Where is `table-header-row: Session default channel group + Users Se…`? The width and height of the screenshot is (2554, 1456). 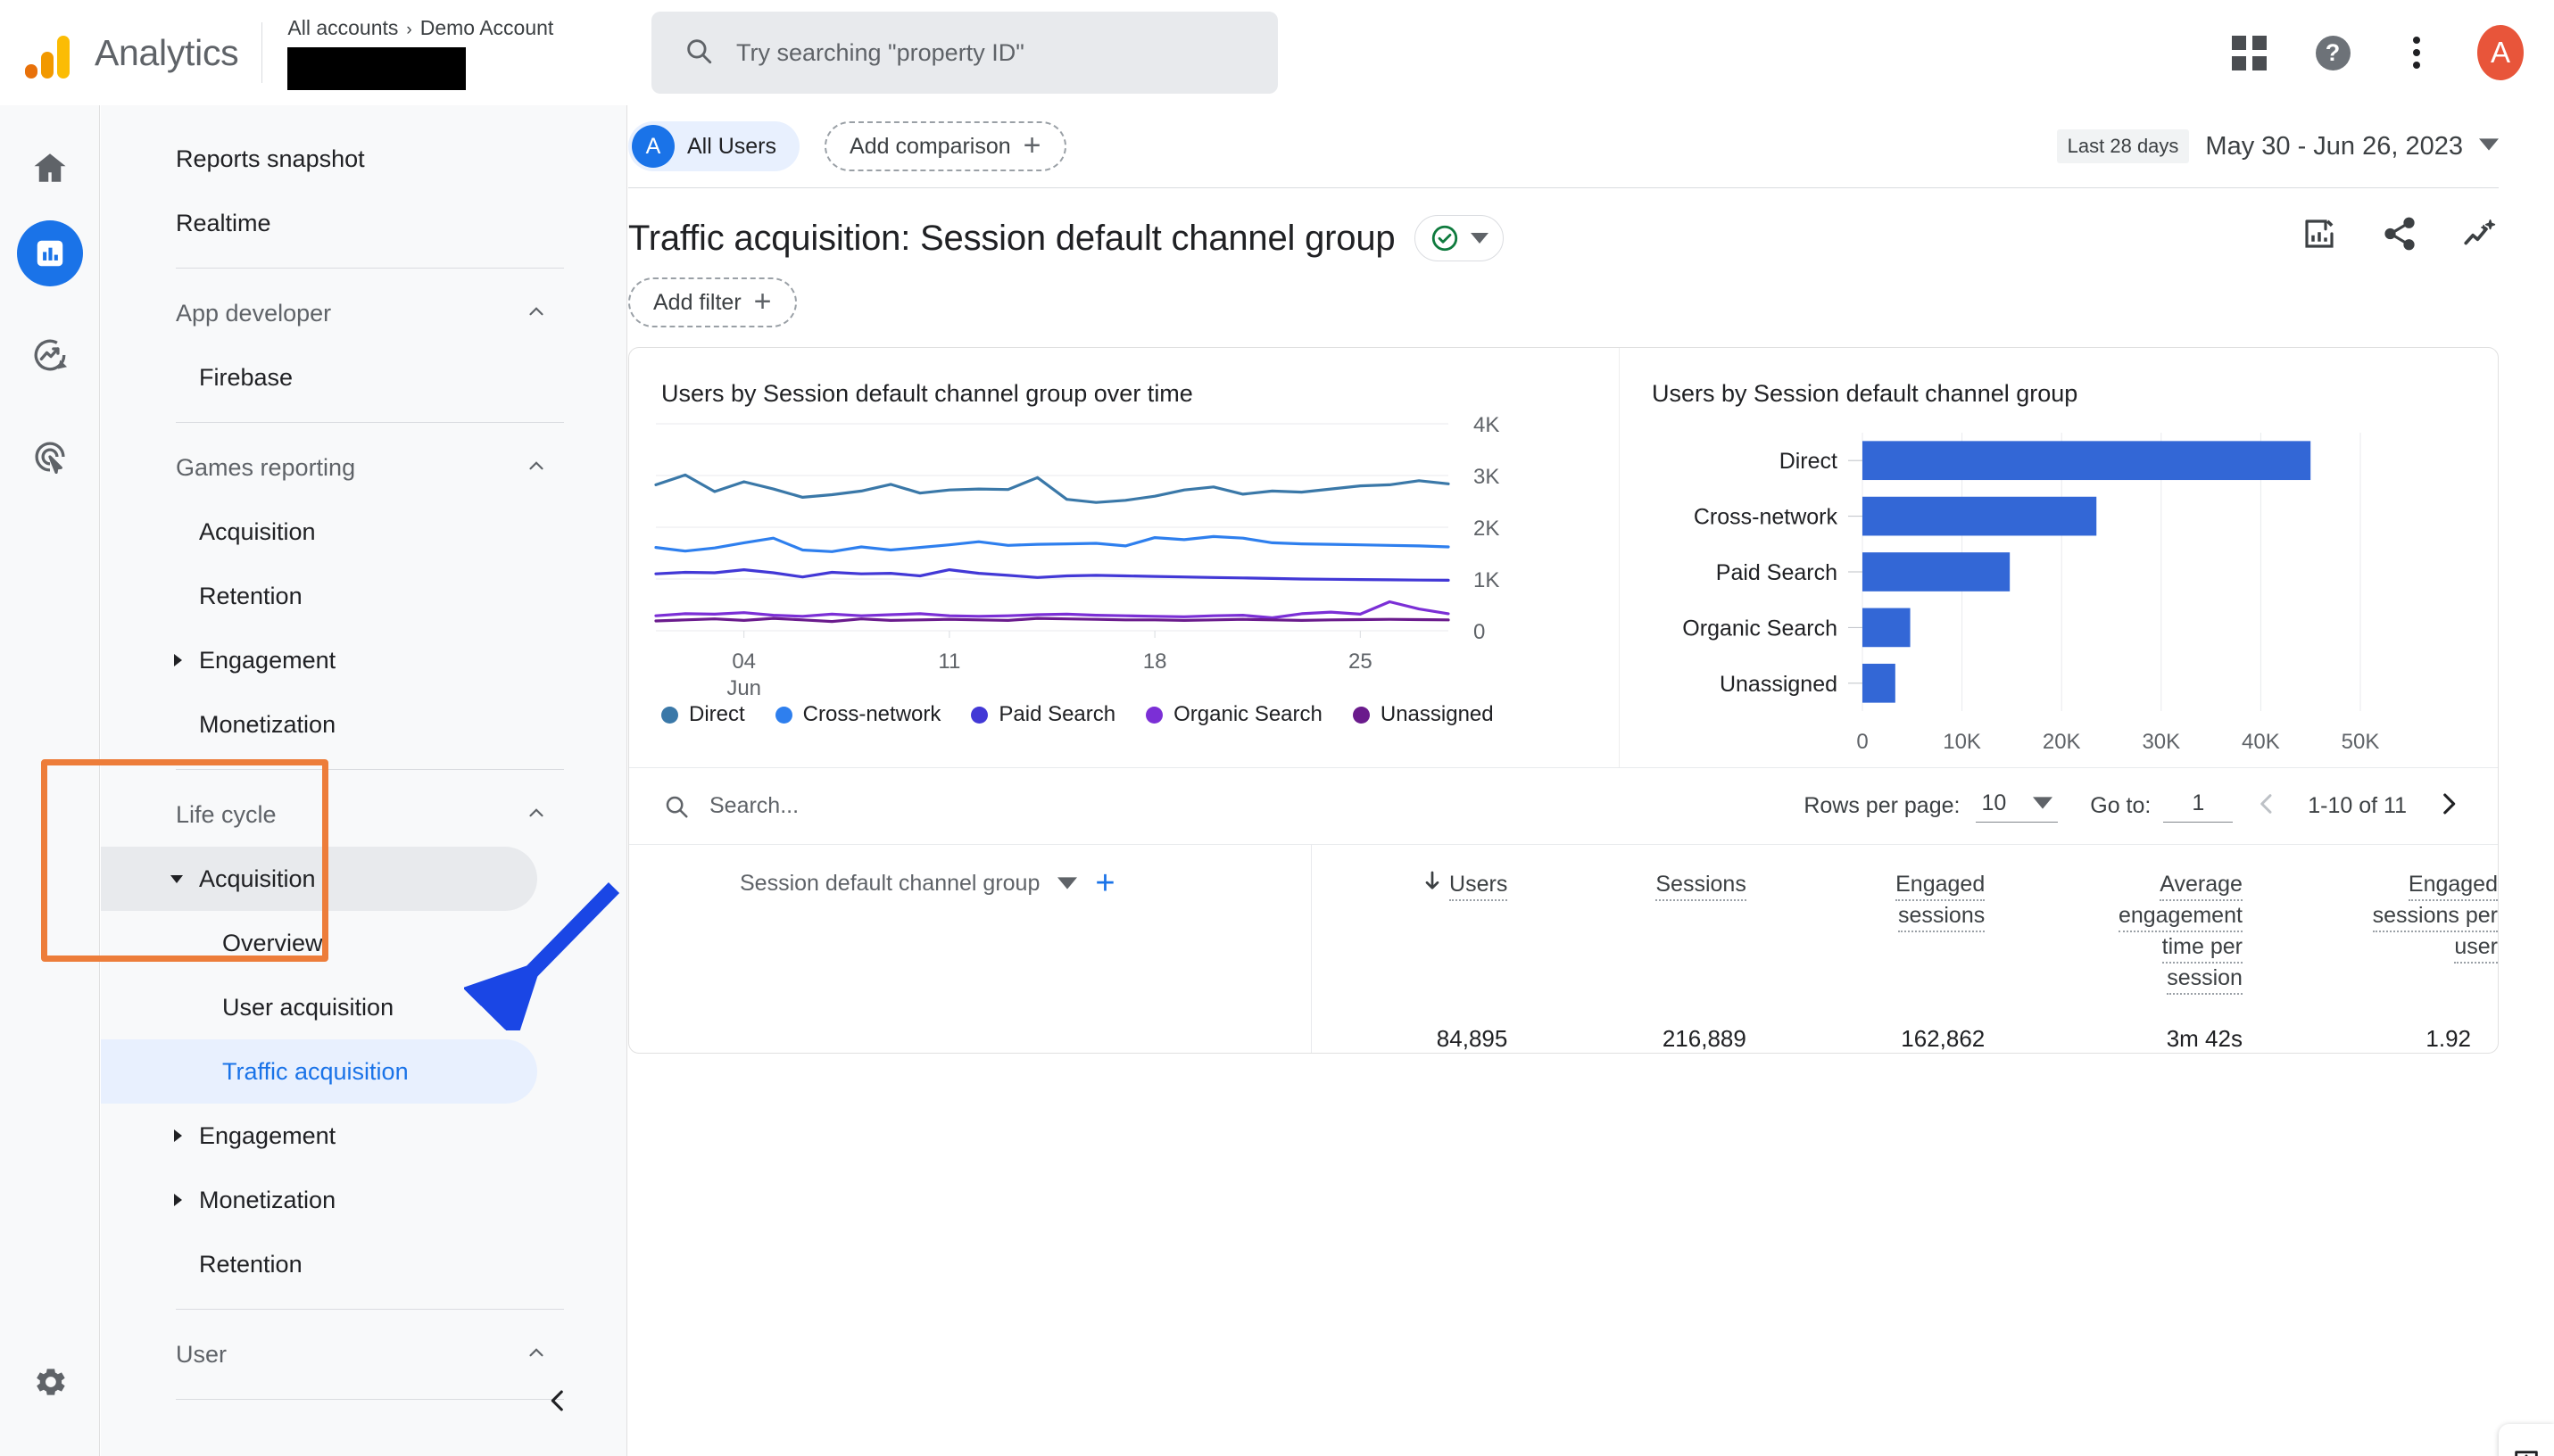 table-header-row: Session default channel group + Users Se… is located at coordinates (1563, 920).